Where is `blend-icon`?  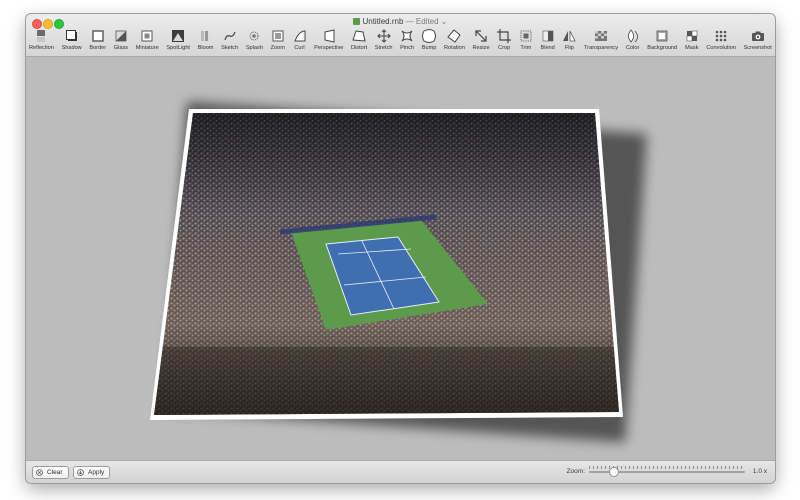 blend-icon is located at coordinates (547, 36).